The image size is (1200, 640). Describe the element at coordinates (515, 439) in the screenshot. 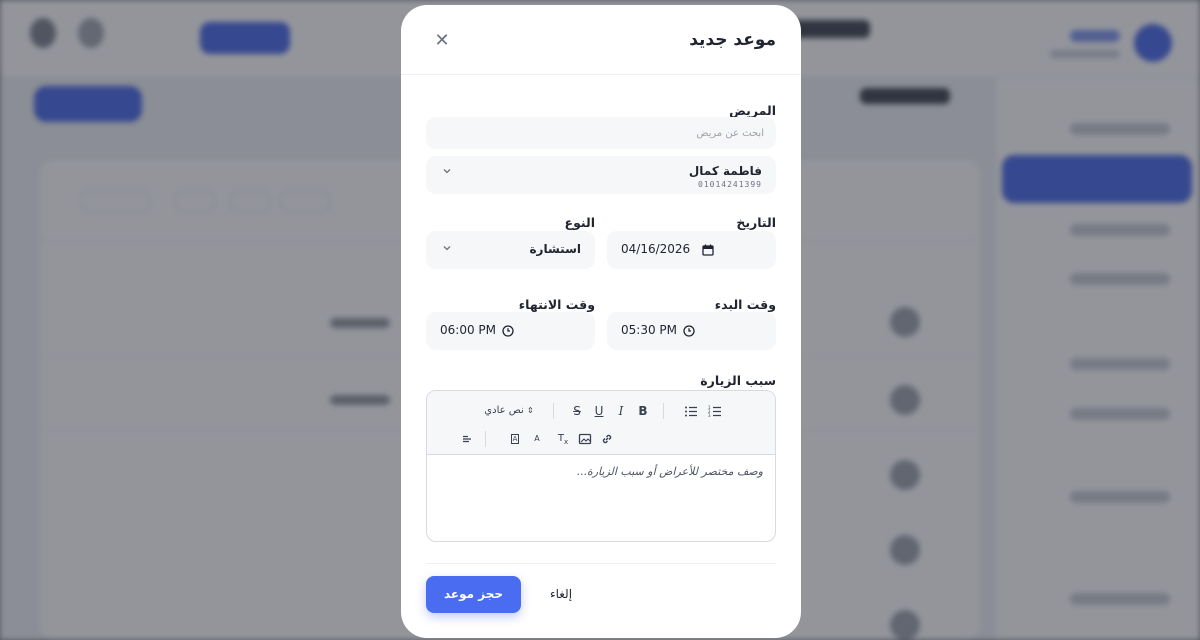

I see `background-color-icon: A` at that location.